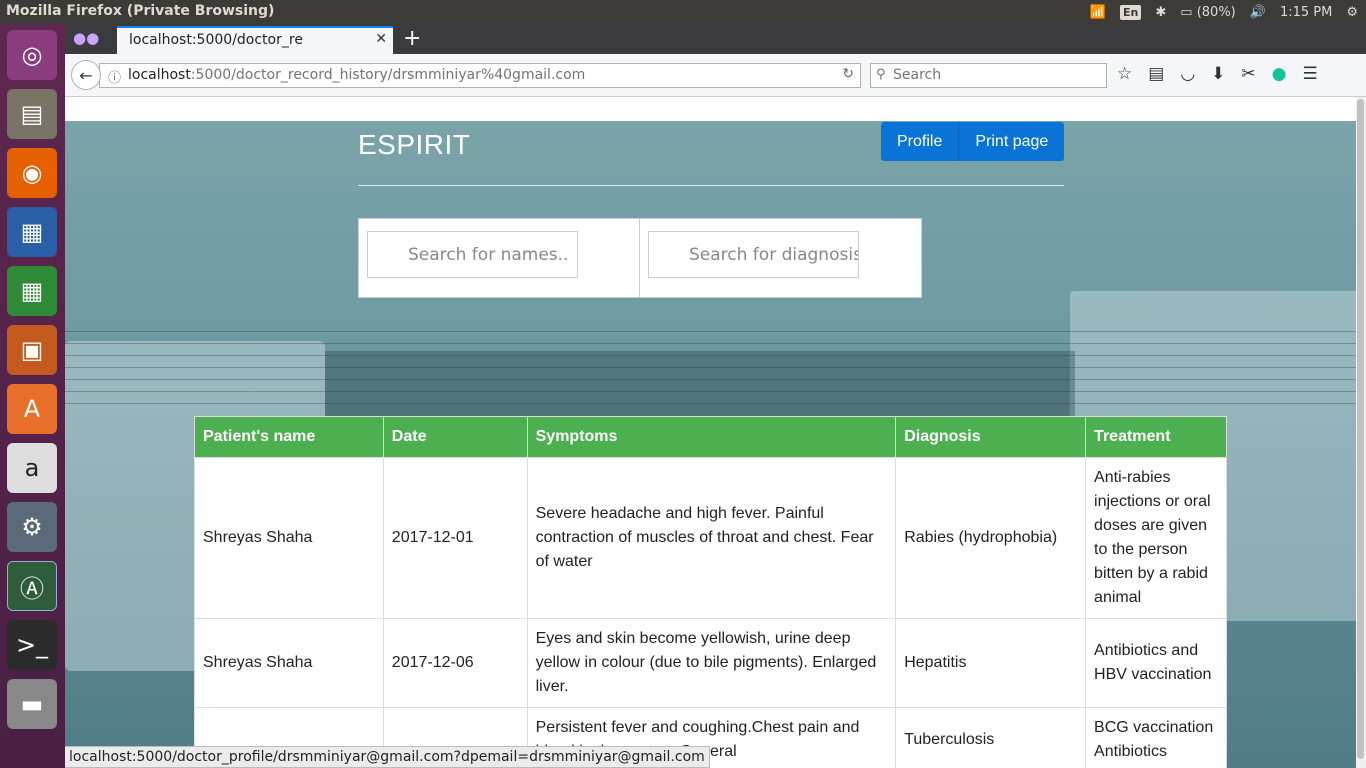  What do you see at coordinates (753, 254) in the screenshot?
I see `search-diagnosis-input` at bounding box center [753, 254].